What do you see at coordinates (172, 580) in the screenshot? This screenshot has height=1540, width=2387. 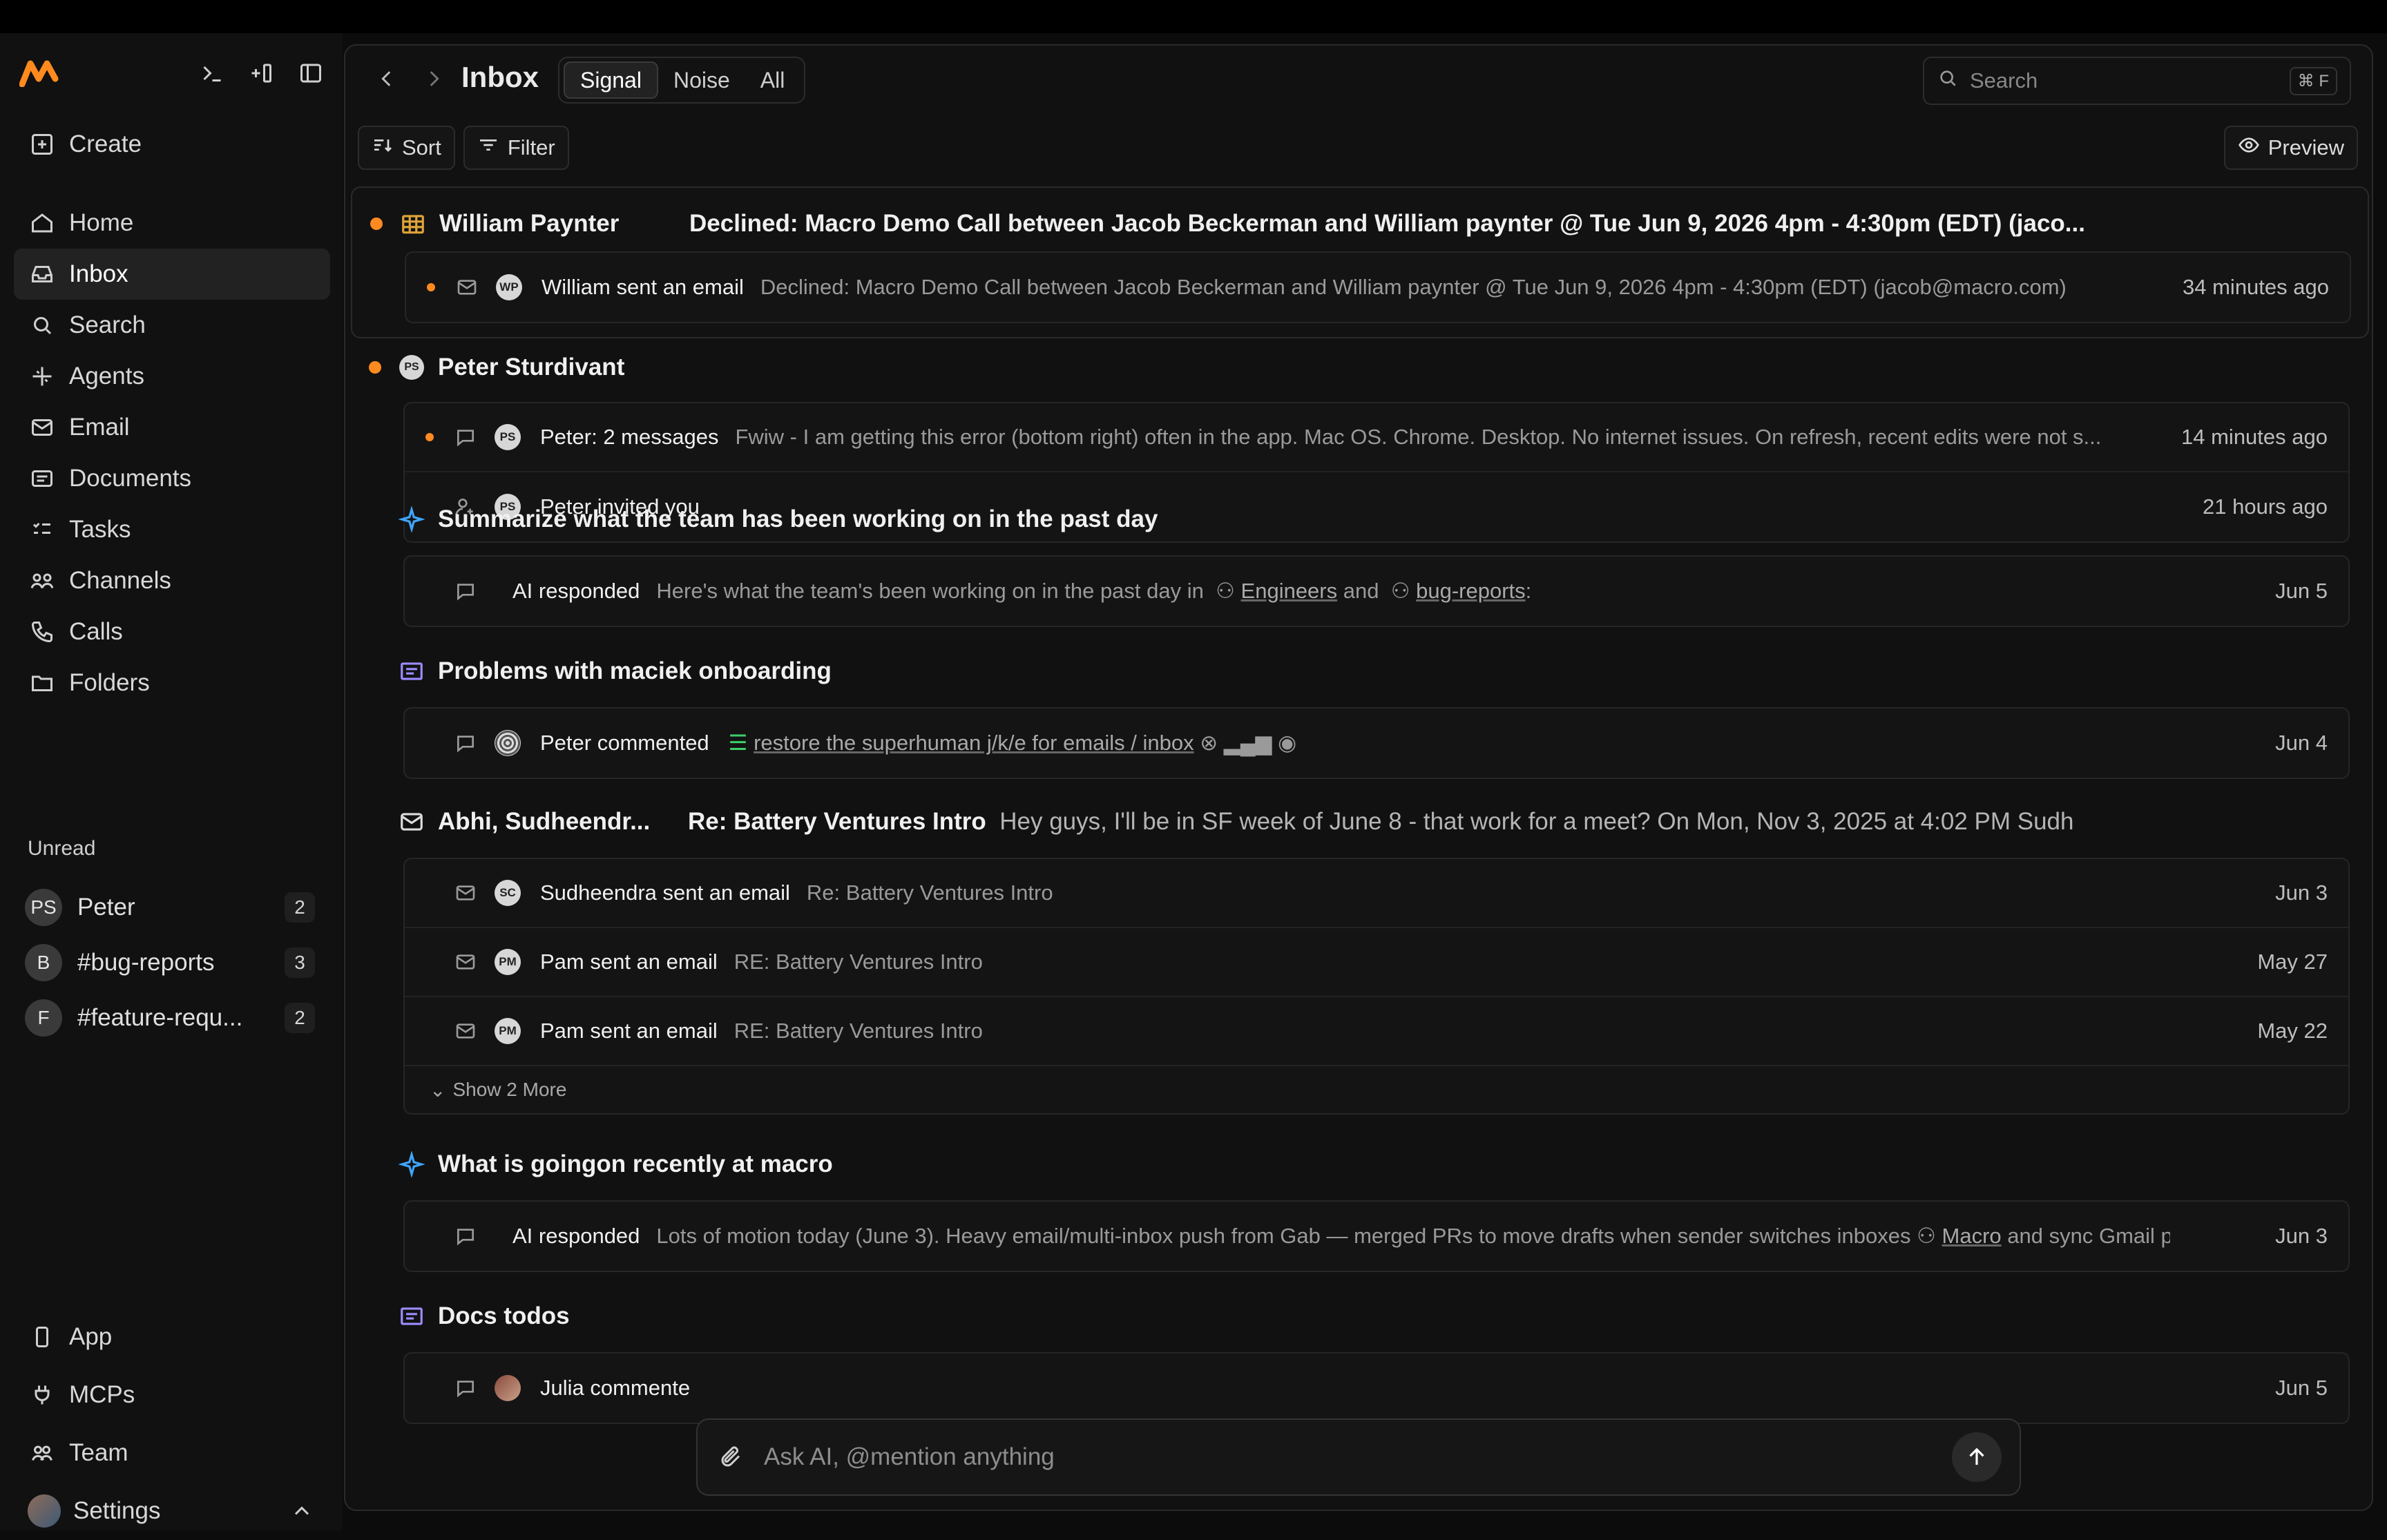 I see `nav-channels: Channels` at bounding box center [172, 580].